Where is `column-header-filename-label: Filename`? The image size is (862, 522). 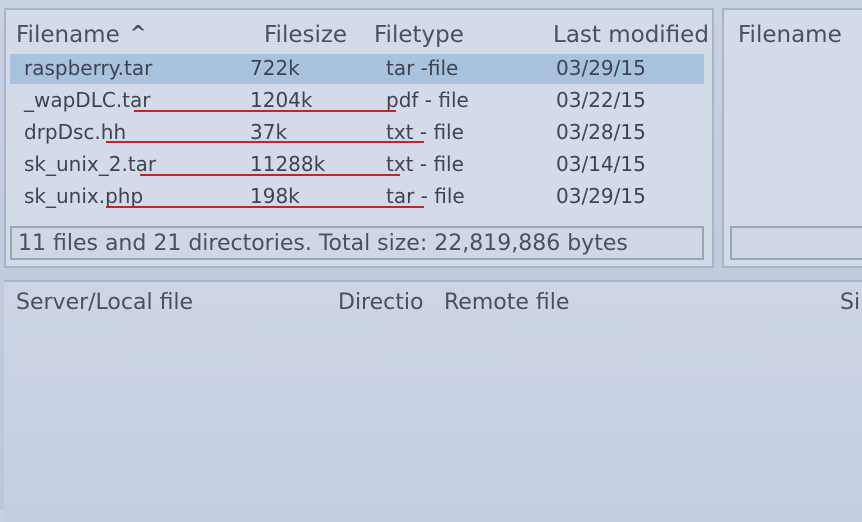 column-header-filename-label: Filename is located at coordinates (68, 35).